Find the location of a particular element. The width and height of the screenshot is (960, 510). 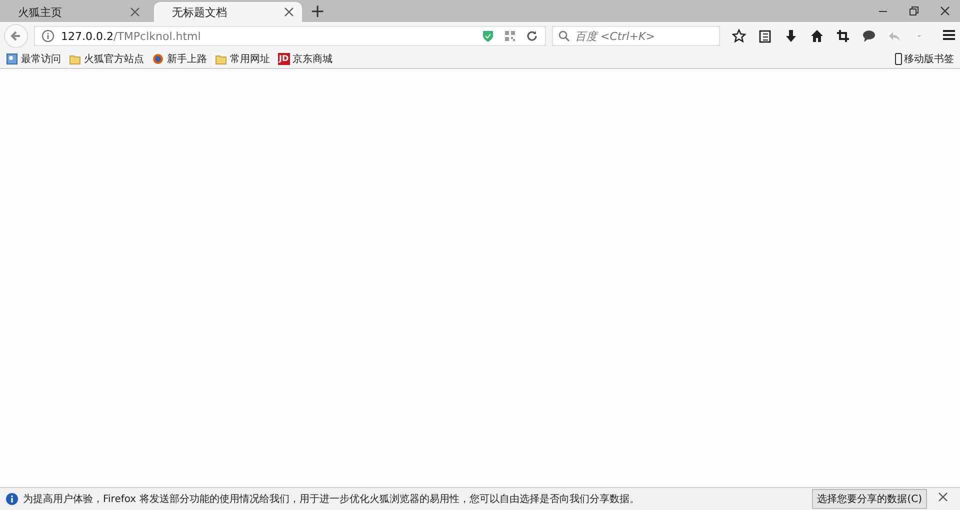

chat-bubble-icon is located at coordinates (869, 36).